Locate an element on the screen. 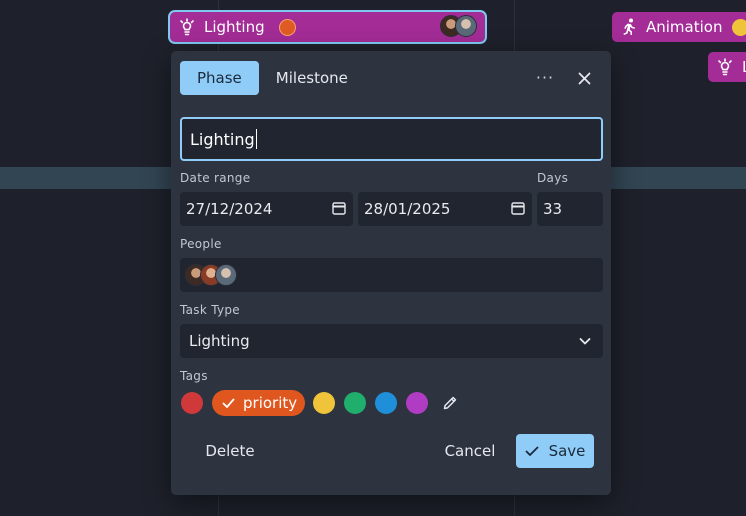  save-button-label: Save is located at coordinates (567, 451).